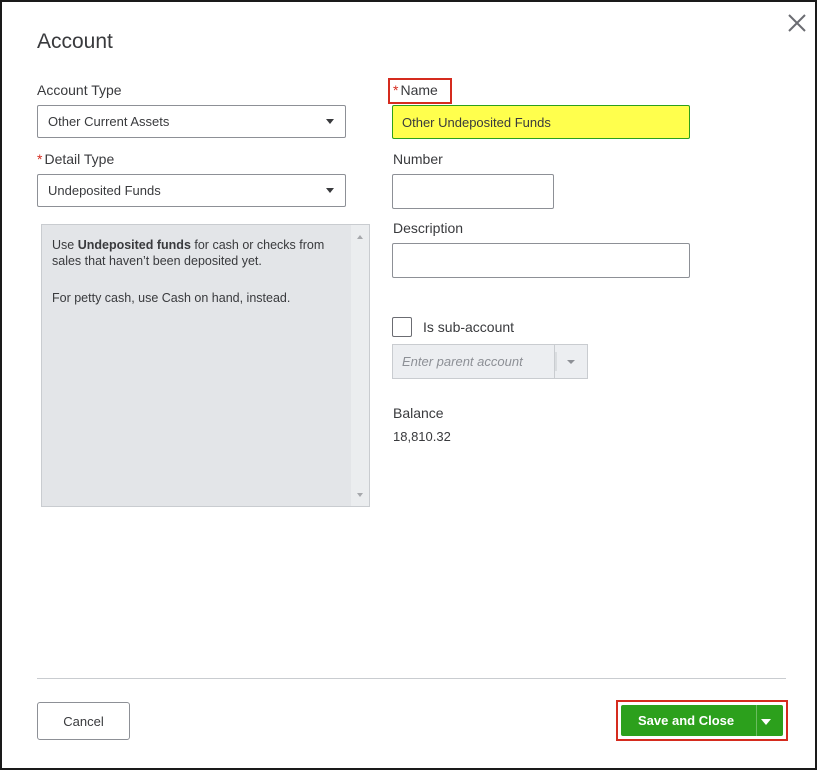 This screenshot has height=770, width=817. What do you see at coordinates (79, 90) in the screenshot?
I see `account-type-label: Account Type` at bounding box center [79, 90].